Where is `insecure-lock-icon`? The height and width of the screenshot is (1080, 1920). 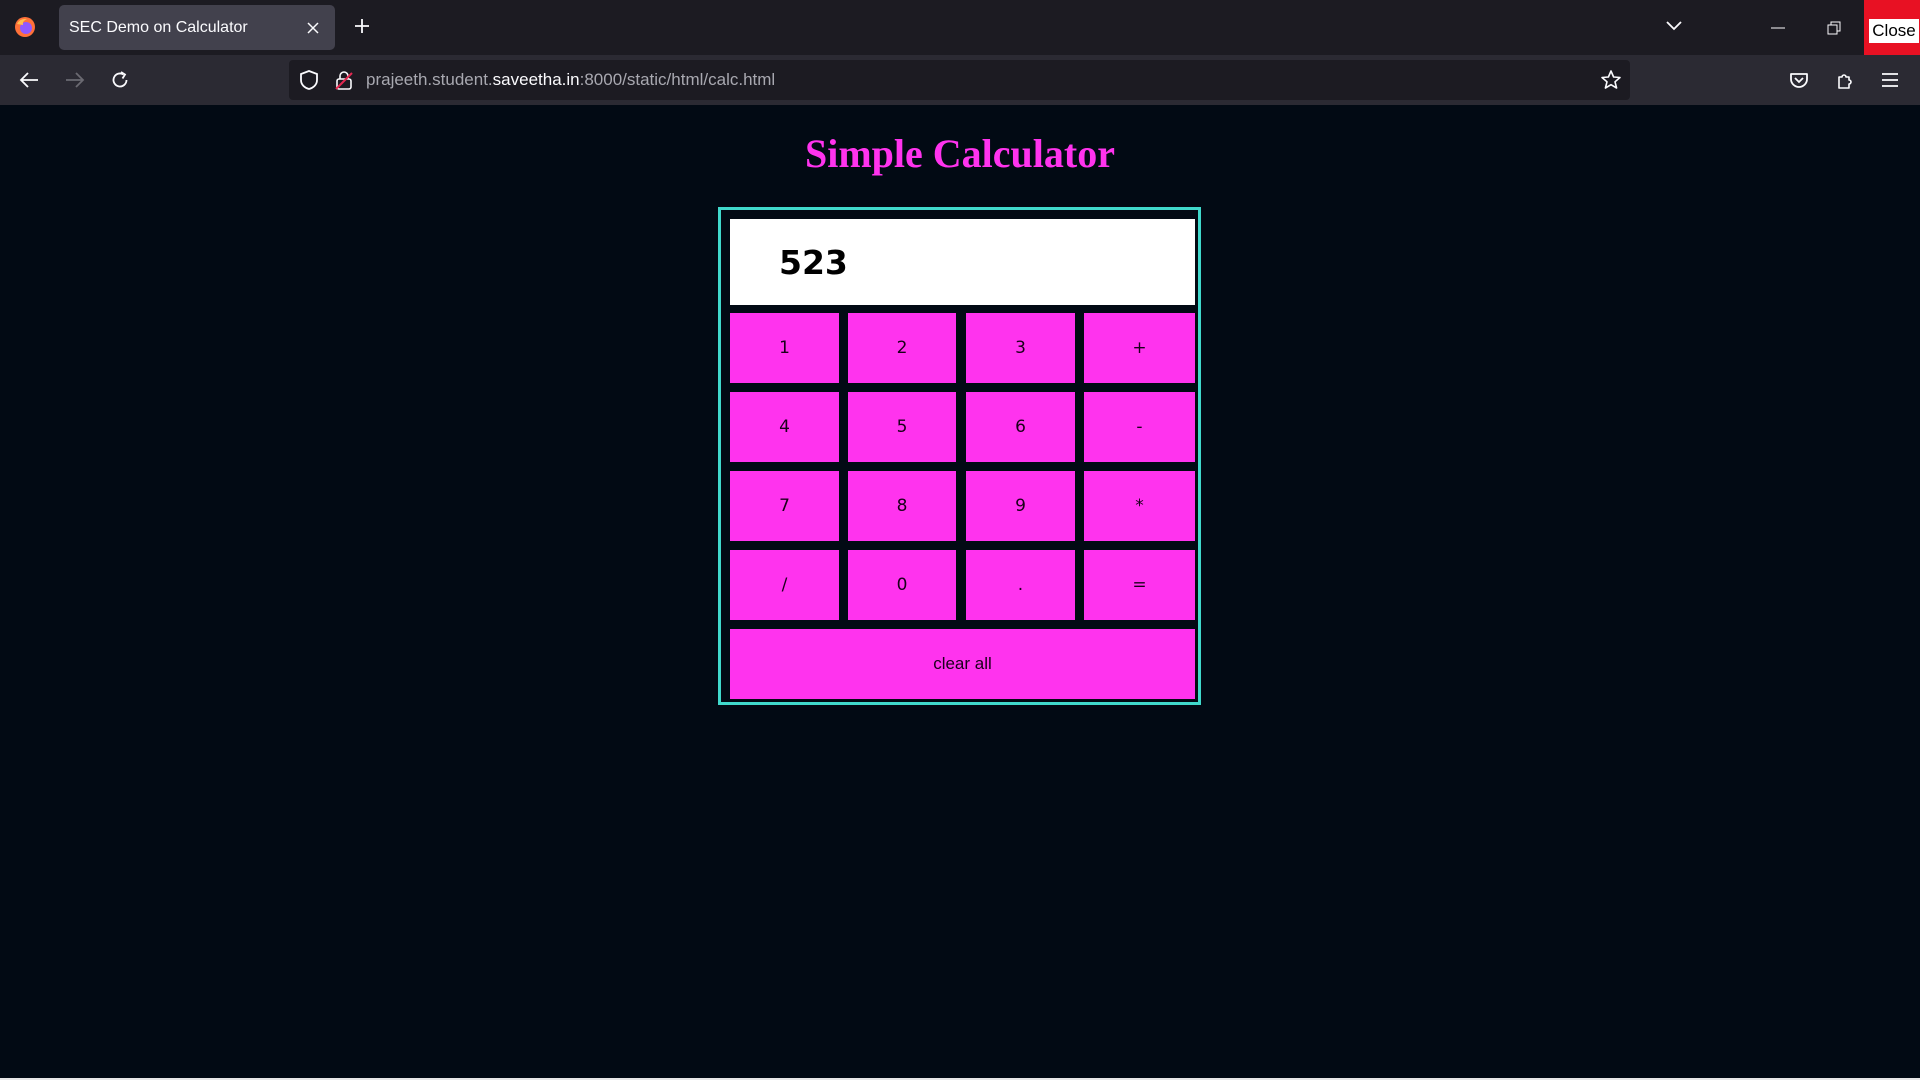
insecure-lock-icon is located at coordinates (344, 80).